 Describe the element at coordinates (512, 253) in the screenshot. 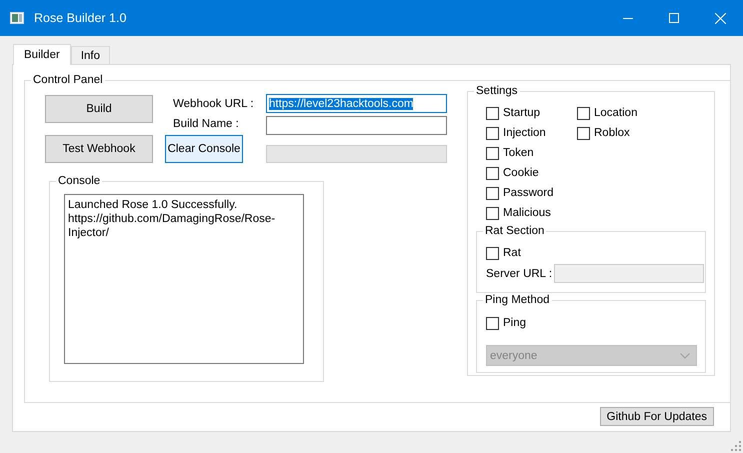

I see `checkbox-label: Rat` at that location.